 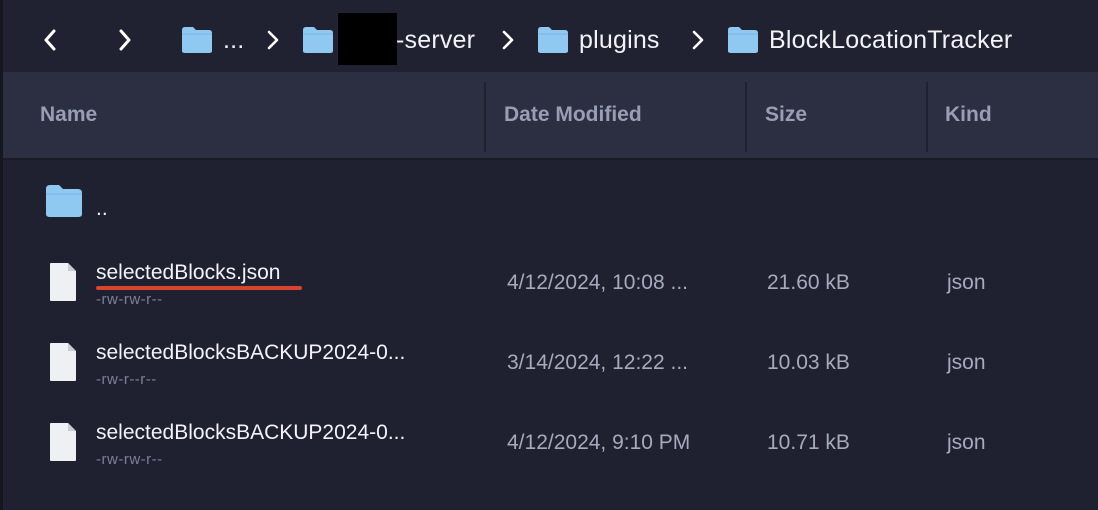 What do you see at coordinates (188, 272) in the screenshot?
I see `file-name: selectedBlocks.json` at bounding box center [188, 272].